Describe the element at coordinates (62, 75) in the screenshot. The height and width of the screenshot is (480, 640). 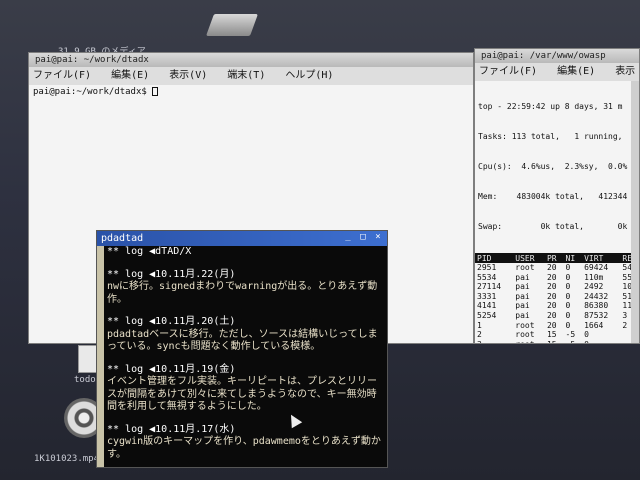
I see `menu-file: ファイル(F)` at that location.